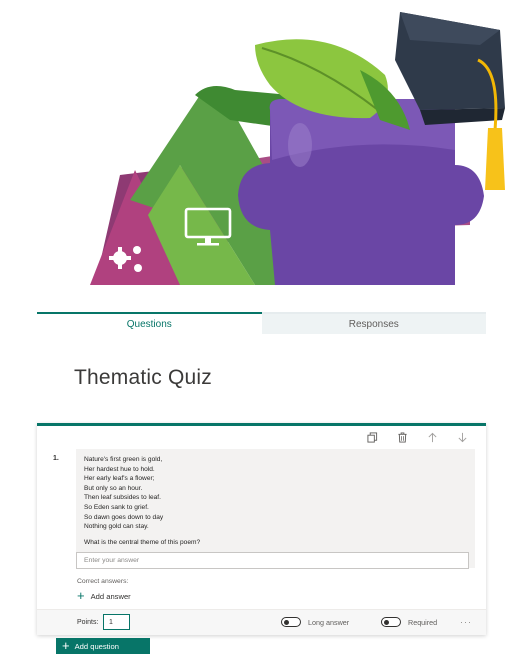  I want to click on long-answer-toggle: Long answer, so click(315, 622).